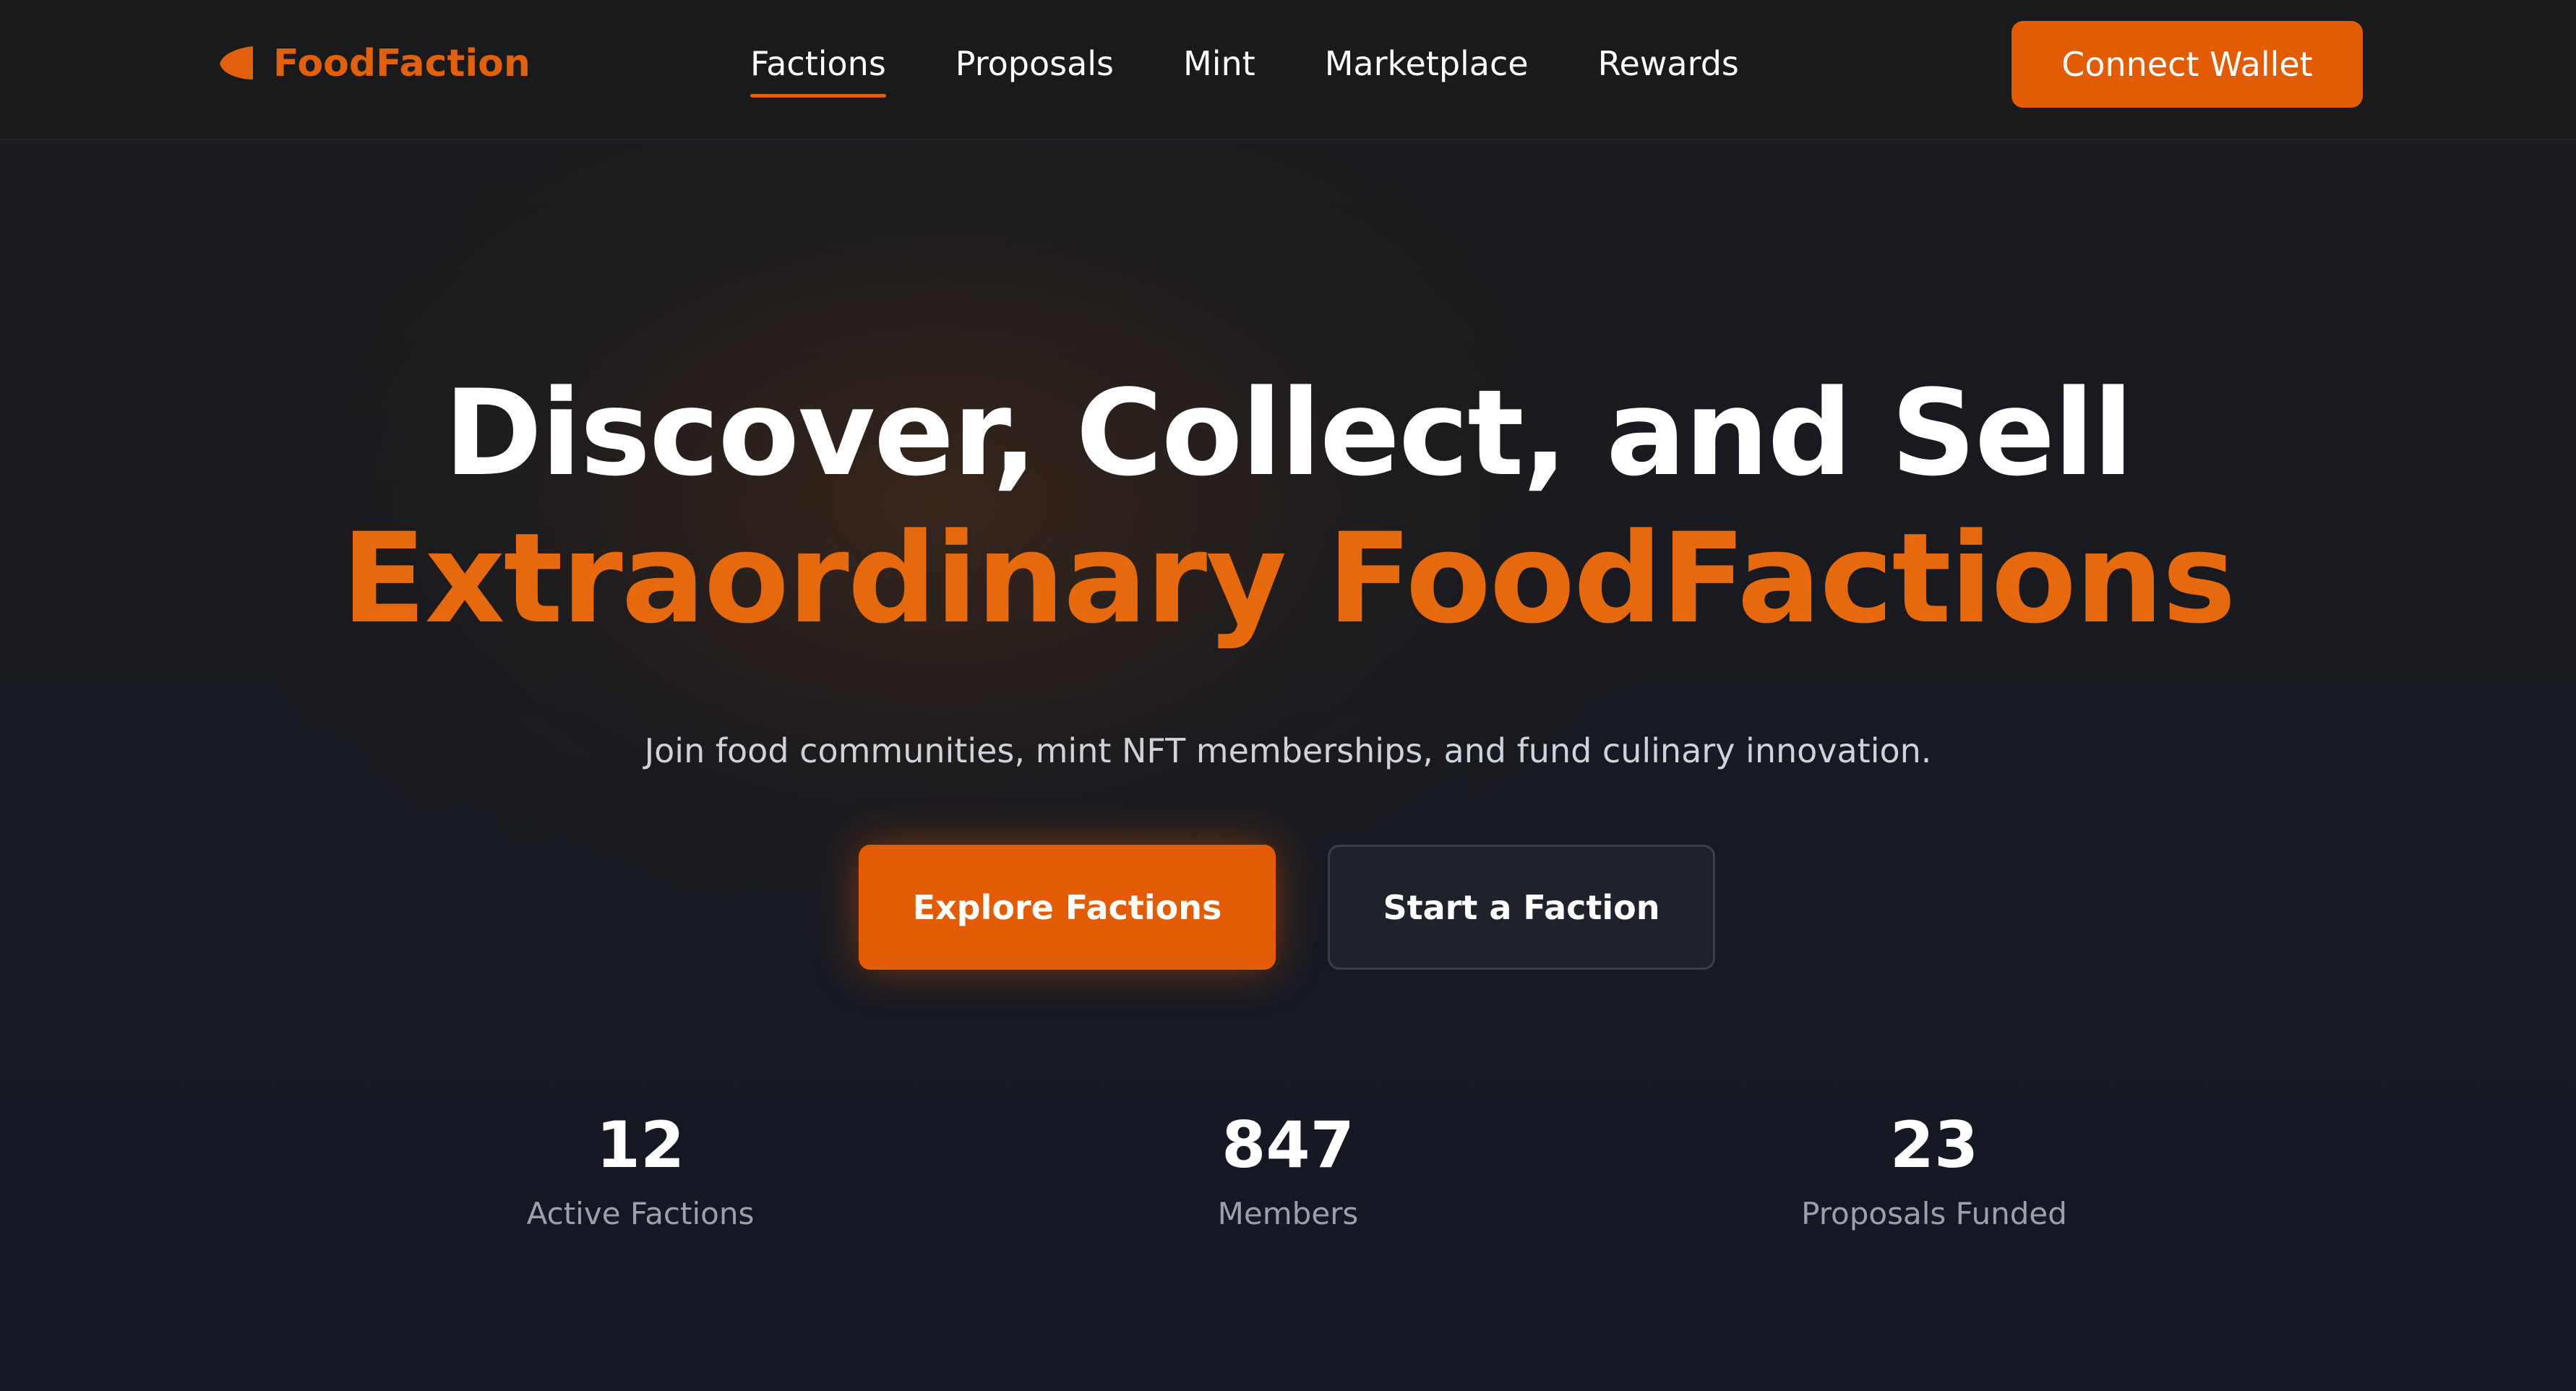  Describe the element at coordinates (1427, 64) in the screenshot. I see `nav-item-marketplace: Marketplace` at that location.